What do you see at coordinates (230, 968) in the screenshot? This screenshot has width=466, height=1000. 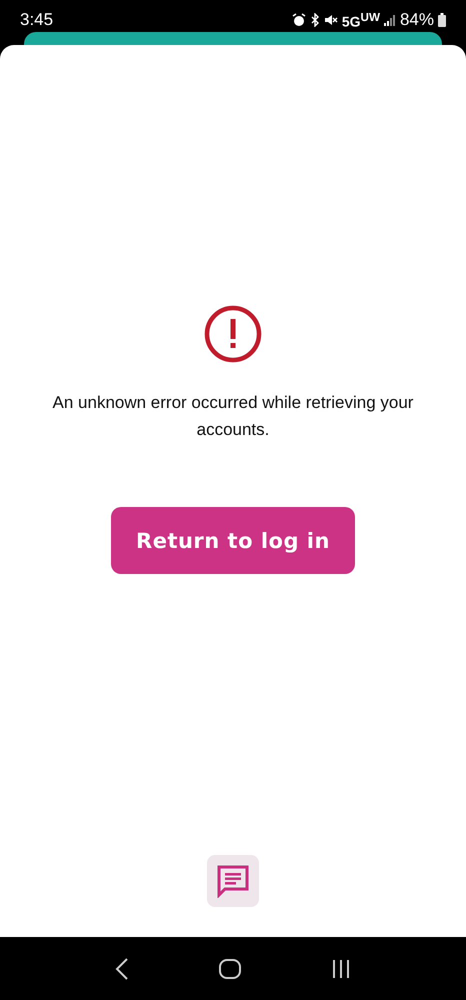 I see `home-icon` at bounding box center [230, 968].